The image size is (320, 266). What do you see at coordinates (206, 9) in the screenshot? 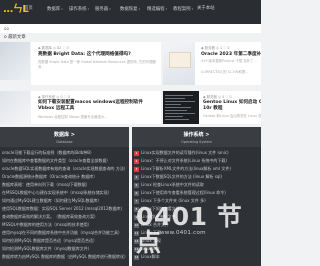
I see `nav-item-about: 关于本站` at bounding box center [206, 9].